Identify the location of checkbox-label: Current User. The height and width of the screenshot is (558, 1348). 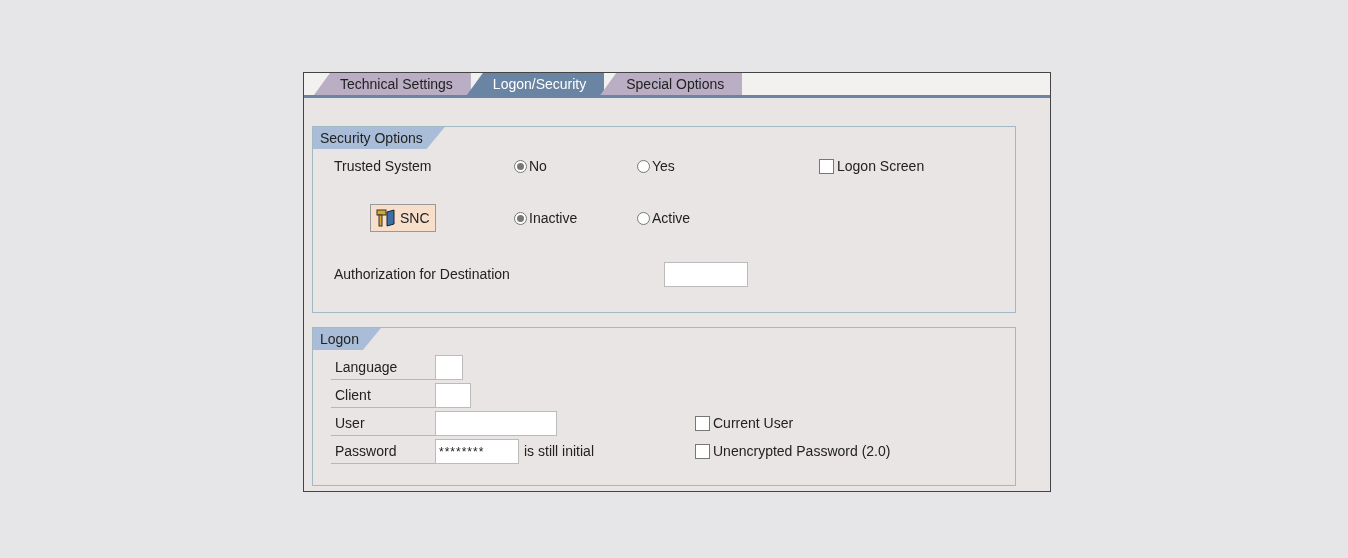
(753, 423).